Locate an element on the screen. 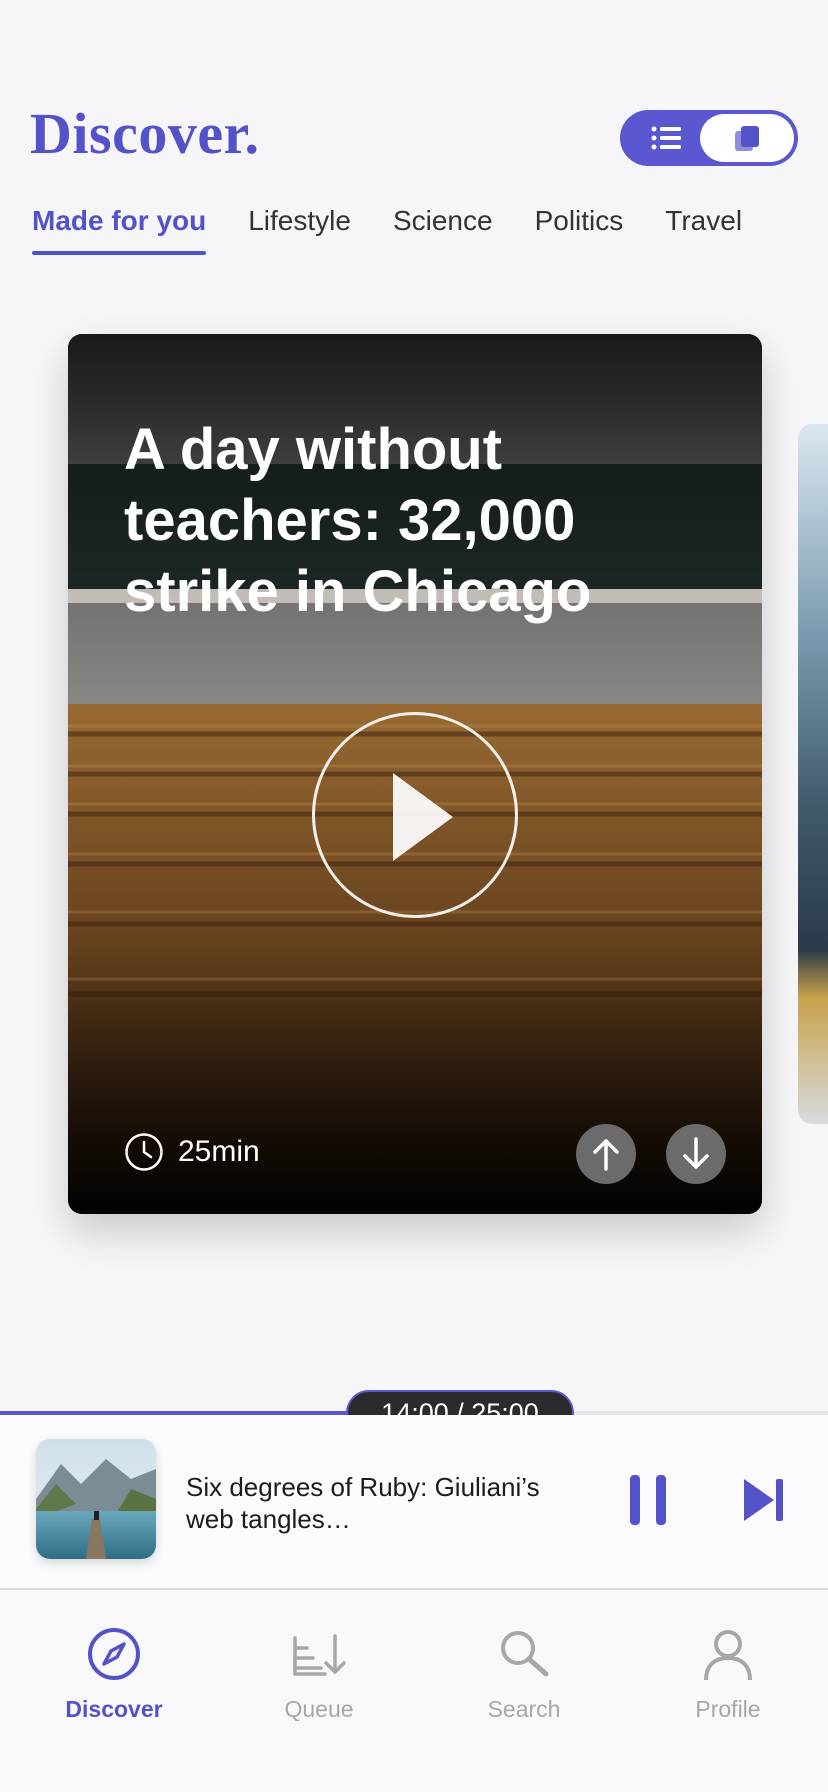 Image resolution: width=828 pixels, height=1792 pixels. queue-icon is located at coordinates (319, 1655).